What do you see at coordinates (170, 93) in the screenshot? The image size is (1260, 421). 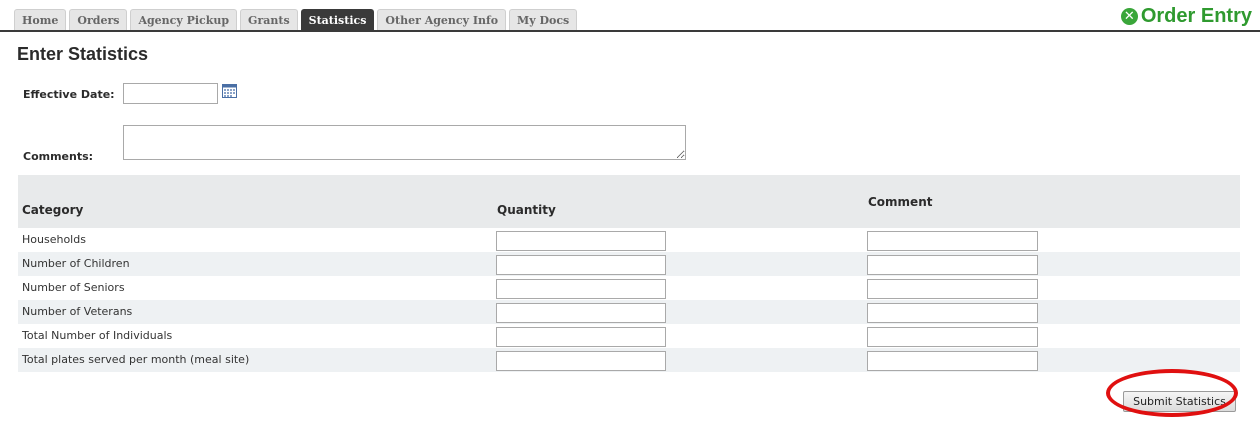 I see `effective-date-input` at bounding box center [170, 93].